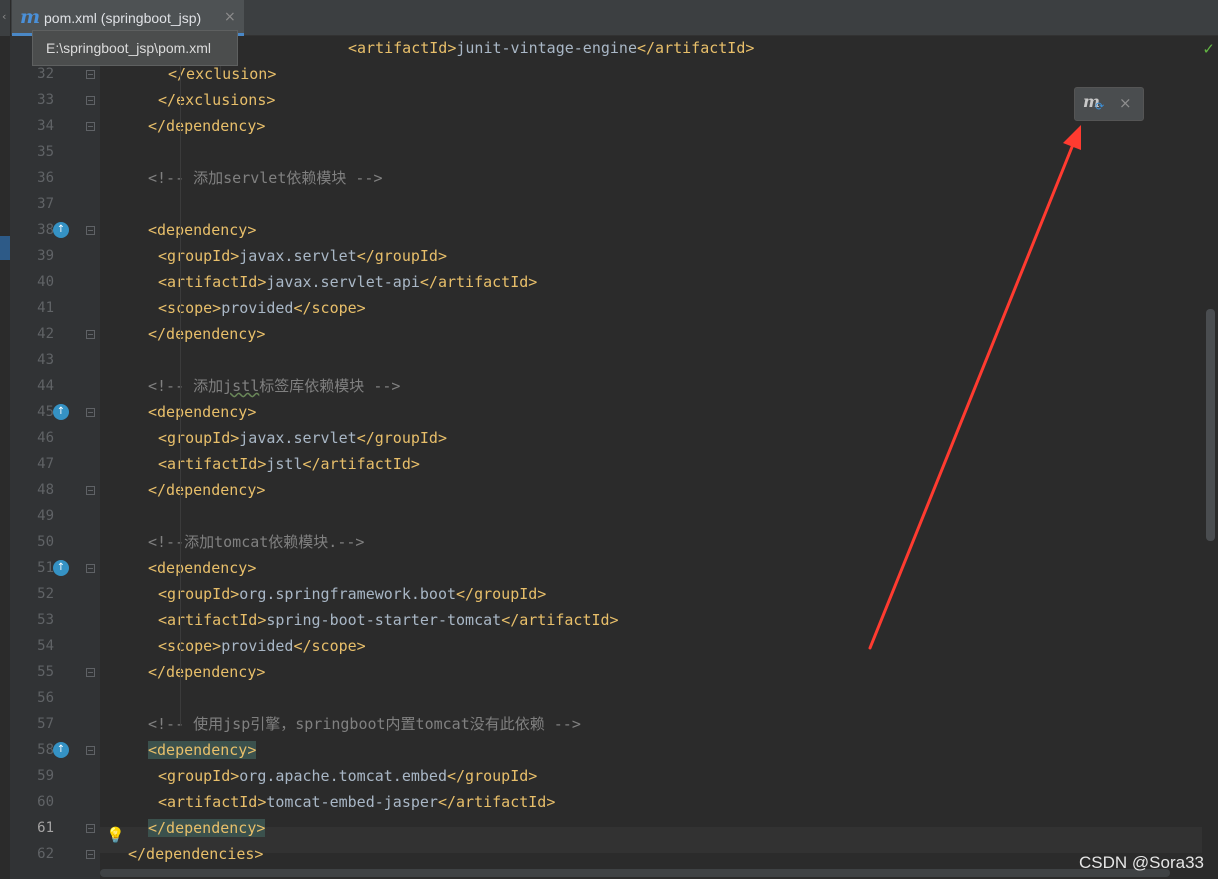 This screenshot has width=1218, height=879. Describe the element at coordinates (974, 387) in the screenshot. I see `annotation-arrow` at that location.